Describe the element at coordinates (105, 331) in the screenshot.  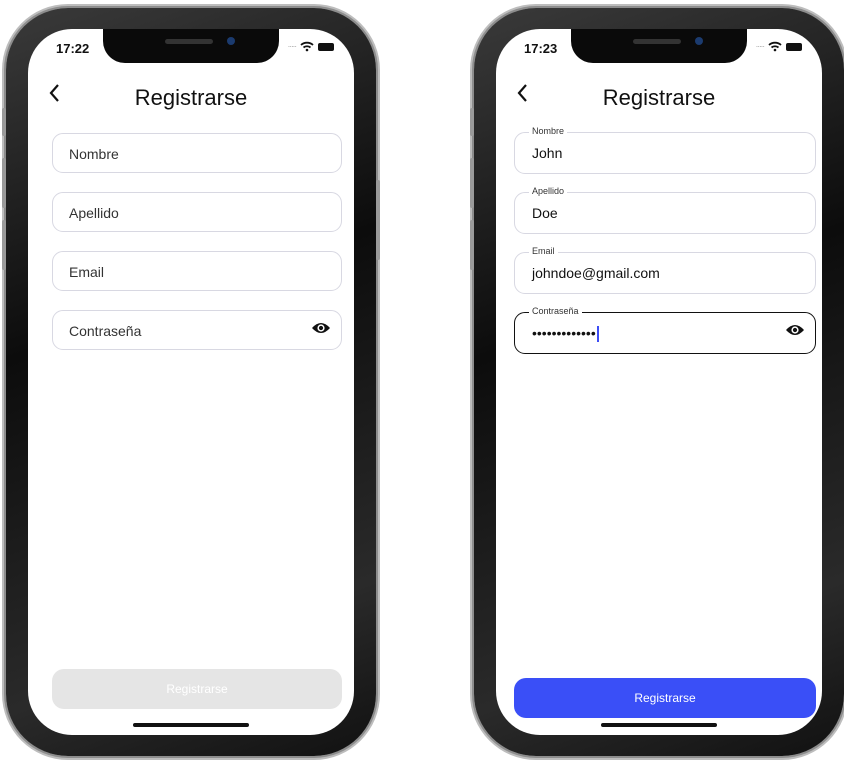
I see `password-placeholder: Contraseña` at that location.